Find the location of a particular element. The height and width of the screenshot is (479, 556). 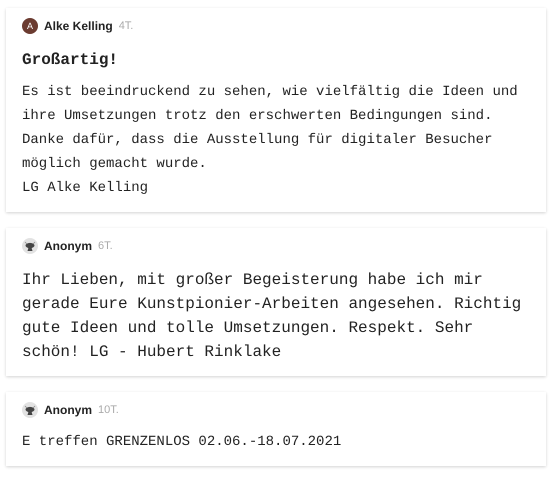

comment-text: Danke dafür, dass die Ausstellung für digitaler Besucher möglich gemacht wurde. is located at coordinates (258, 152).